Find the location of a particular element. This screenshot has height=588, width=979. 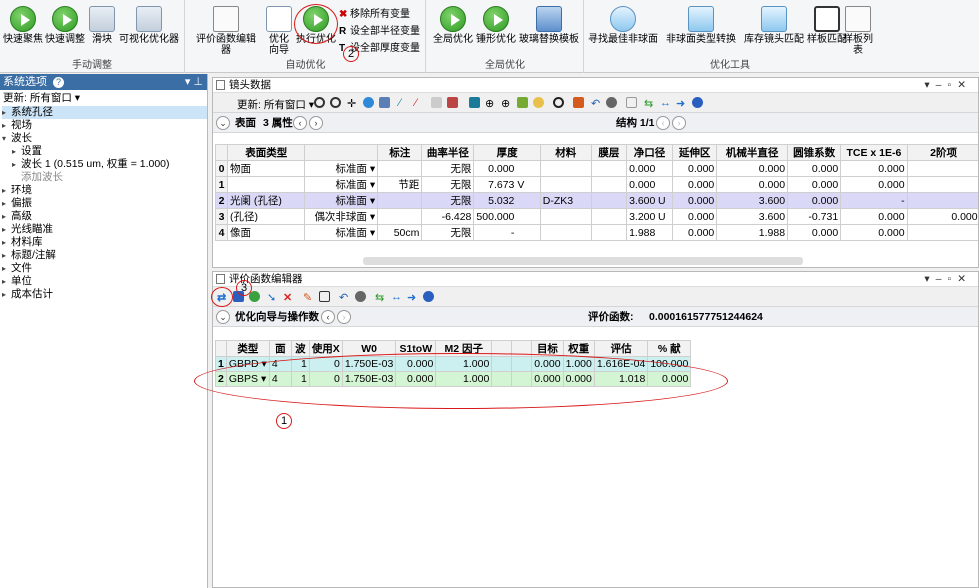

tree-item: ▸ 材料库 is located at coordinates (104, 242).